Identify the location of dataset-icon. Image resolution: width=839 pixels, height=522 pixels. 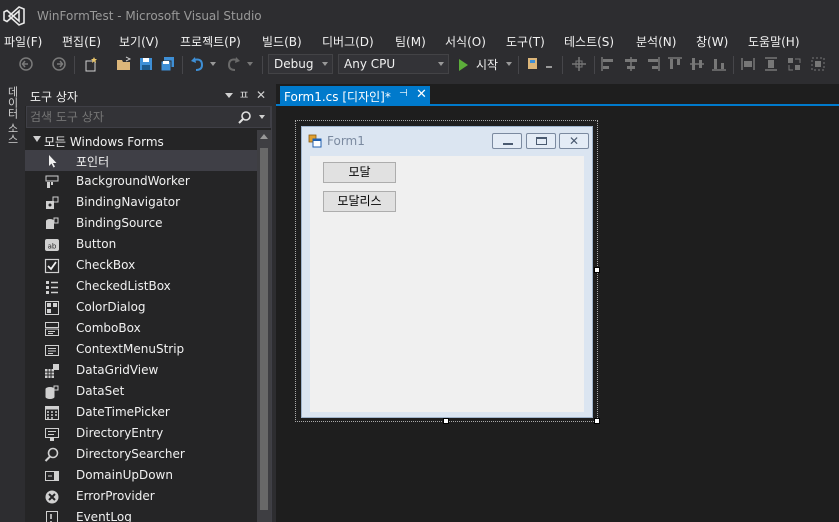
(52, 392).